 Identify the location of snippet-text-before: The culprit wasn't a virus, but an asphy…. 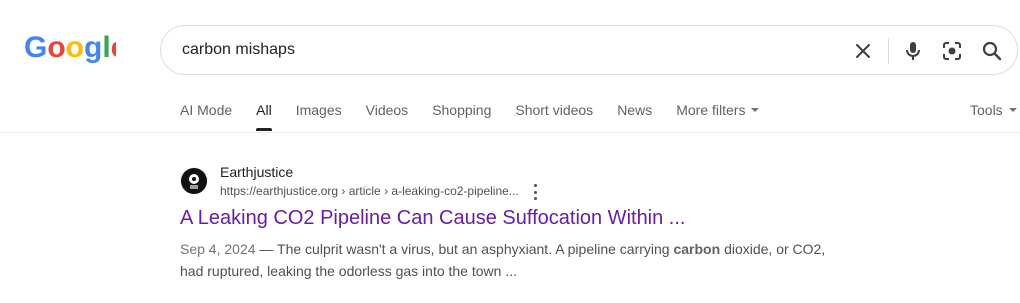
(473, 249).